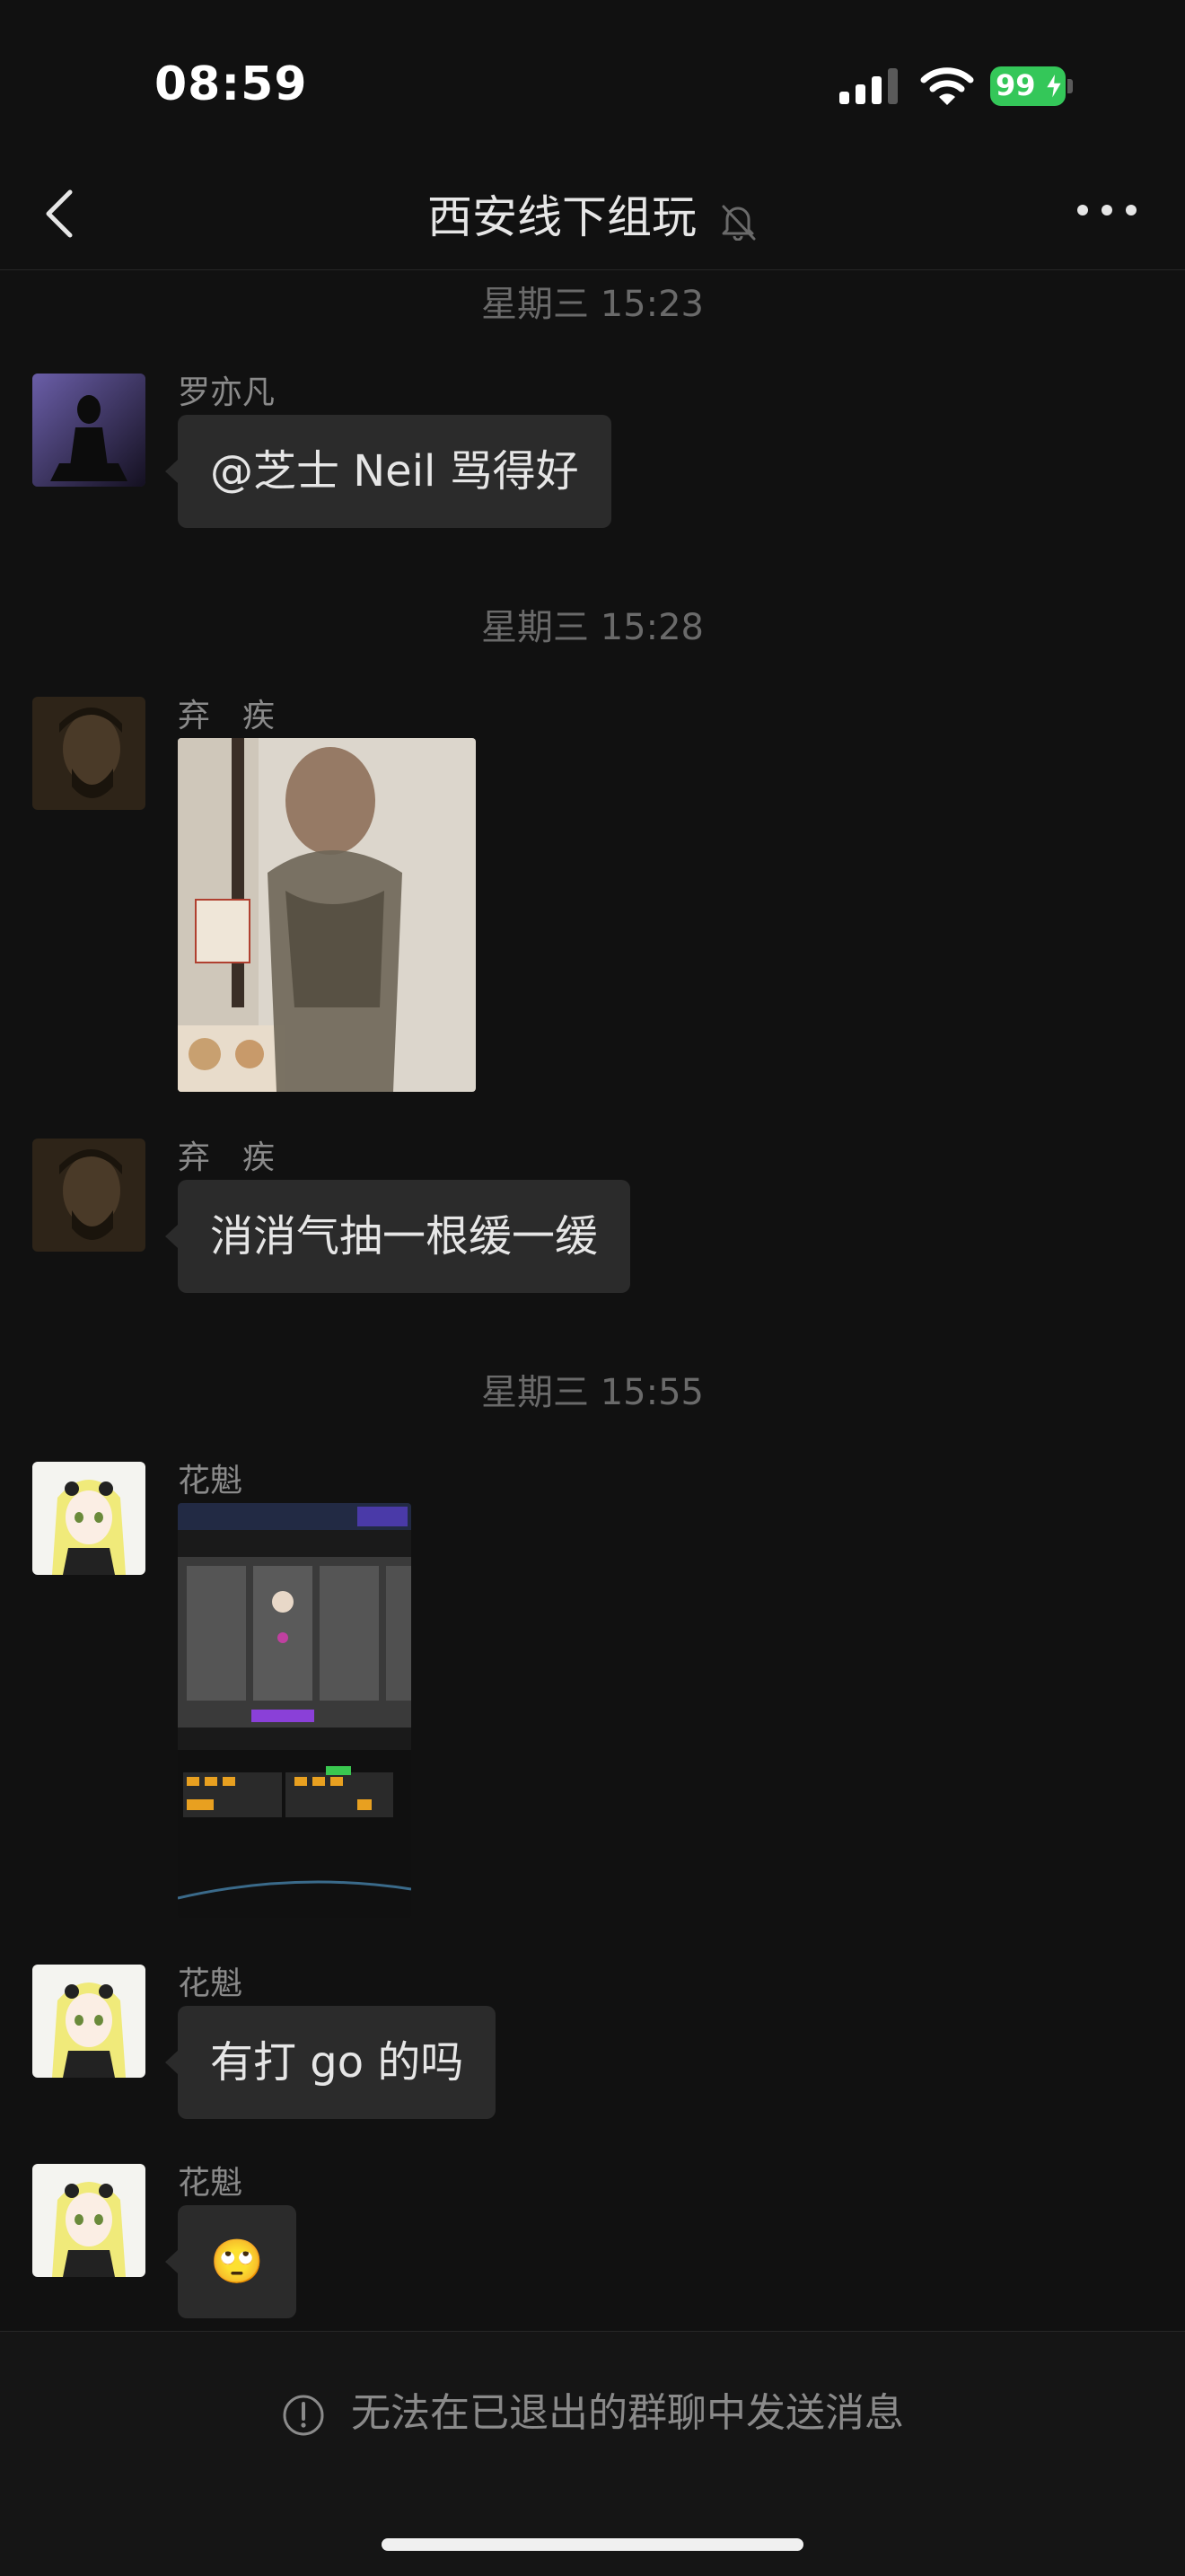 This screenshot has width=1185, height=2576. What do you see at coordinates (230, 2261) in the screenshot?
I see `emoji-bubble: 🙄` at bounding box center [230, 2261].